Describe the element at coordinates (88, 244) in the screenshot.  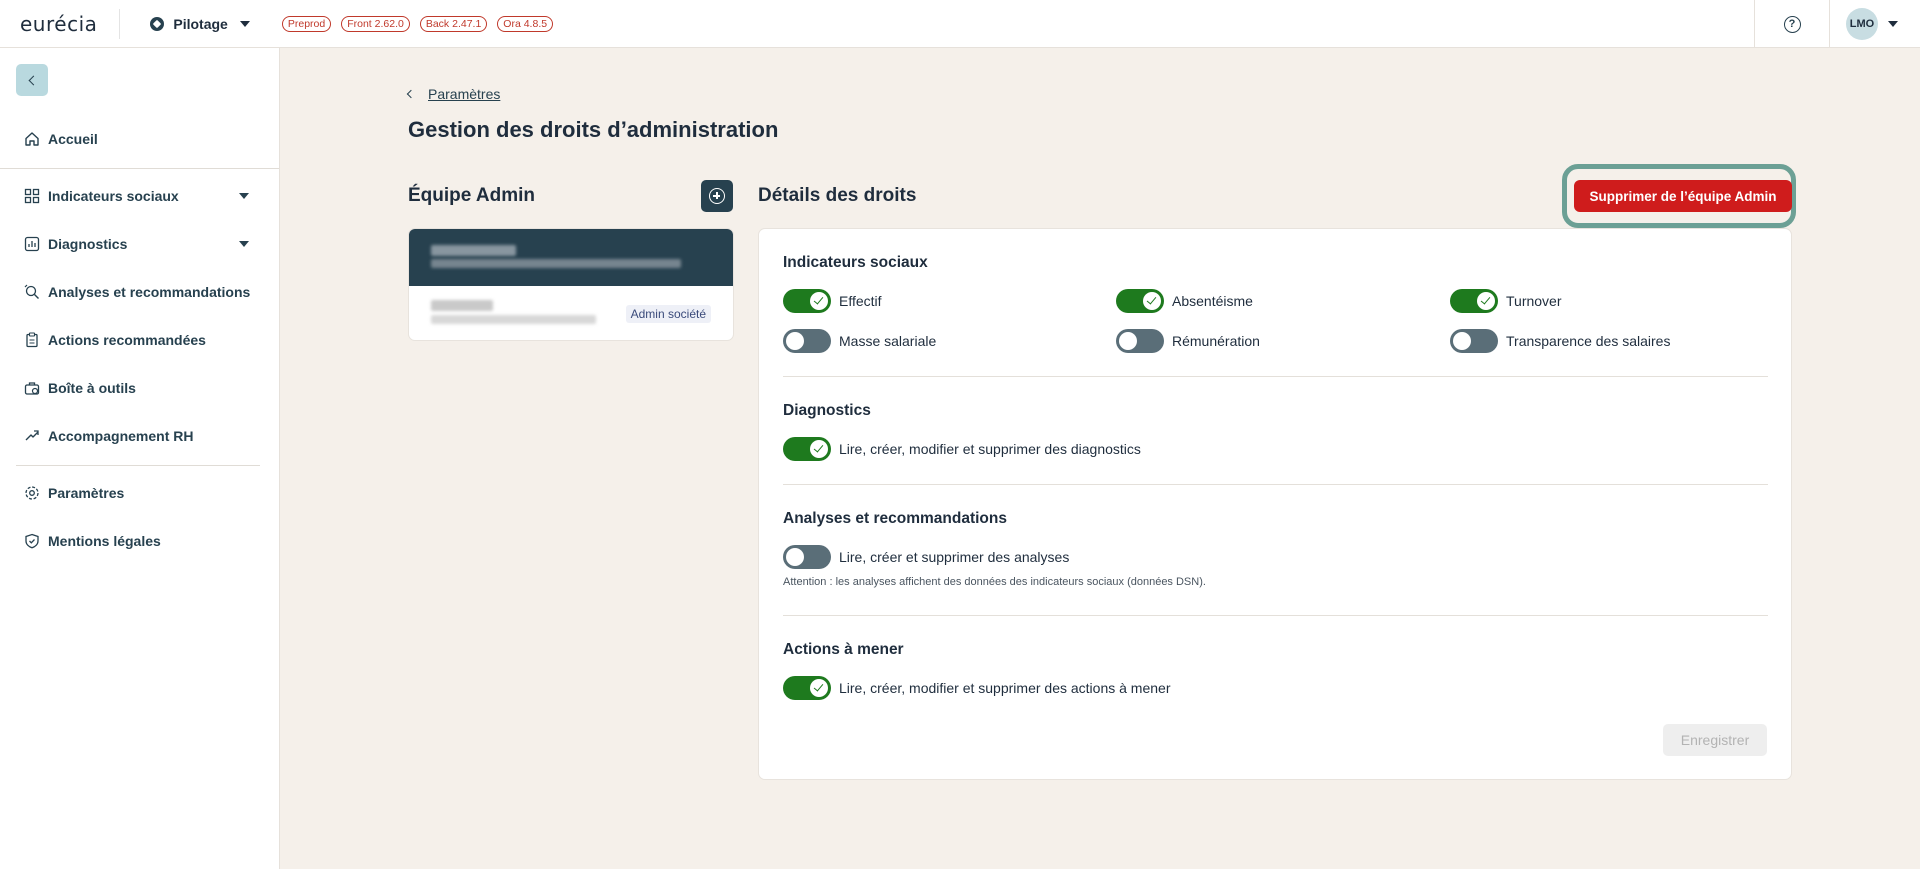
I see `sidebar-item-label: Diagnostics` at that location.